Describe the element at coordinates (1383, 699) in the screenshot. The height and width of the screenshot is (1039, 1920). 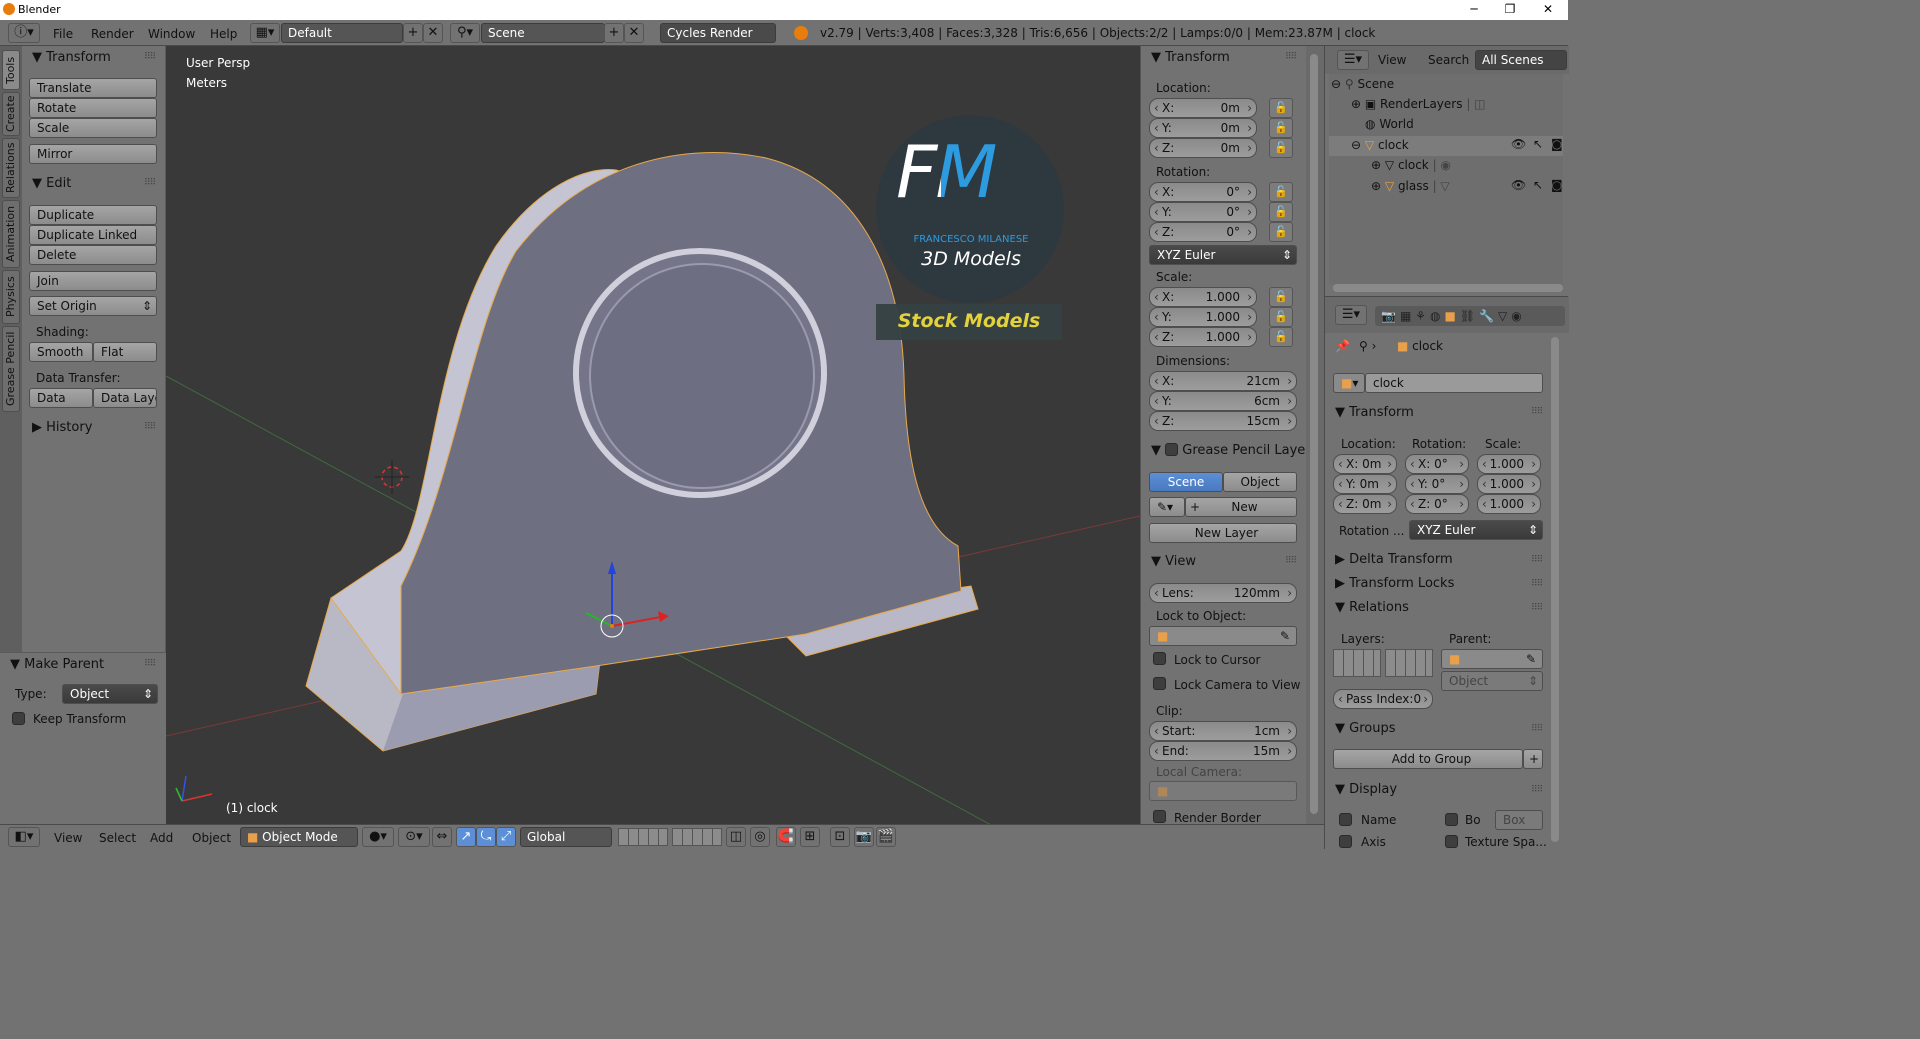
I see `pass-index-field: Pass Index:0` at that location.